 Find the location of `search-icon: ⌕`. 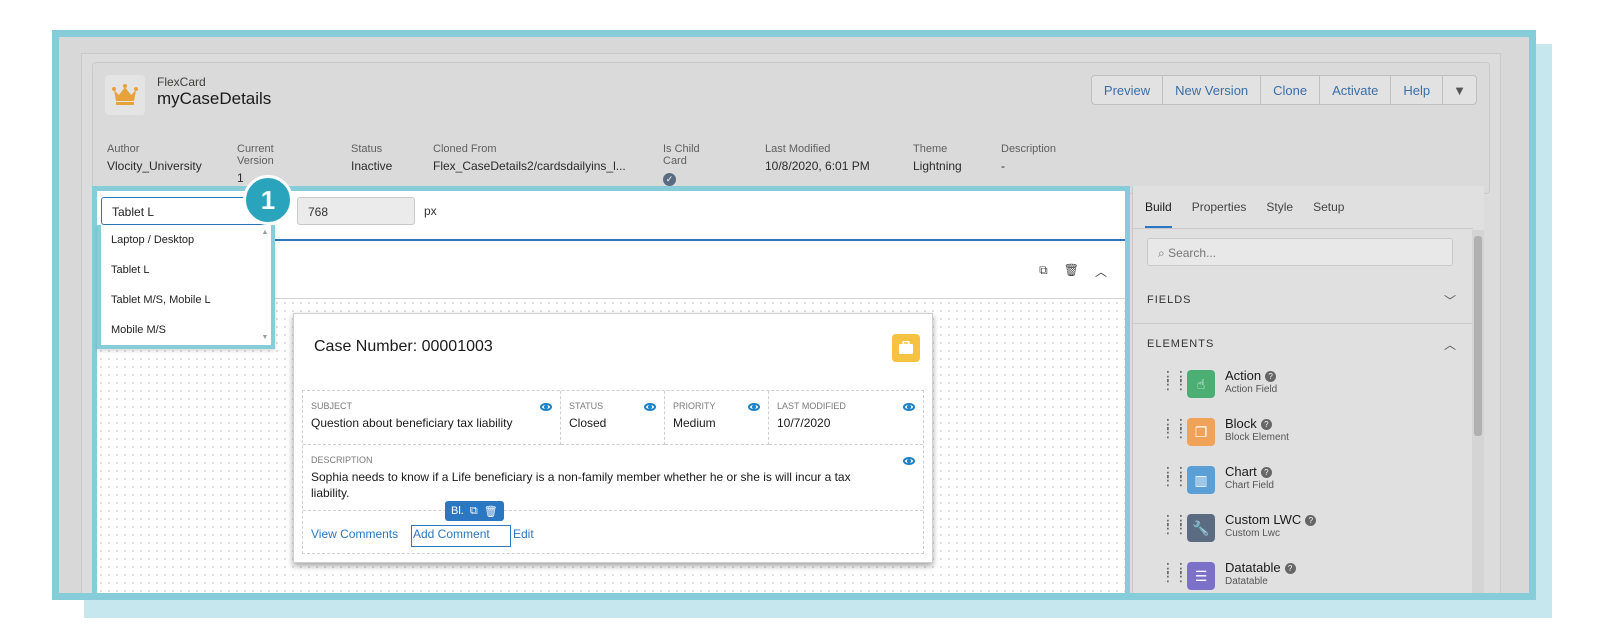

search-icon: ⌕ is located at coordinates (1161, 253).